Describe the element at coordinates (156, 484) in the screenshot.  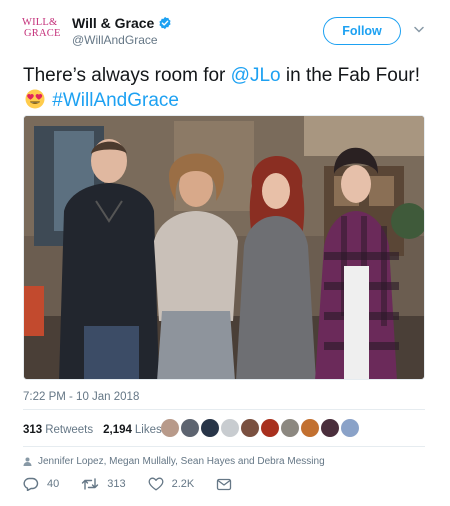
I see `heart-icon` at that location.